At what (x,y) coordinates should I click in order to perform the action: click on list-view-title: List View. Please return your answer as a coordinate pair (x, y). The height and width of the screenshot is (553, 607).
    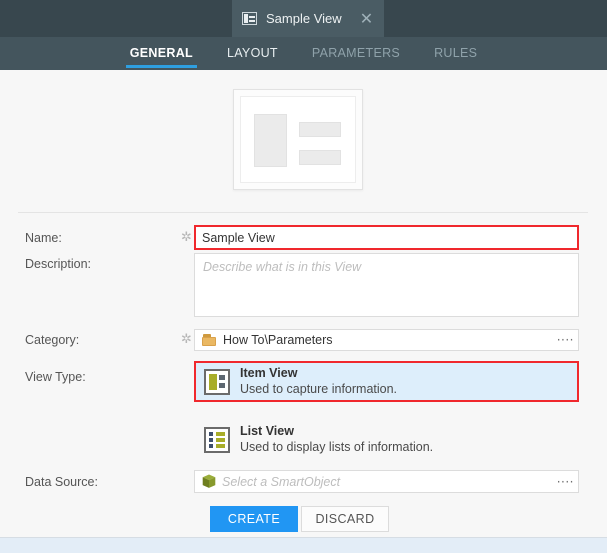
    Looking at the image, I should click on (267, 431).